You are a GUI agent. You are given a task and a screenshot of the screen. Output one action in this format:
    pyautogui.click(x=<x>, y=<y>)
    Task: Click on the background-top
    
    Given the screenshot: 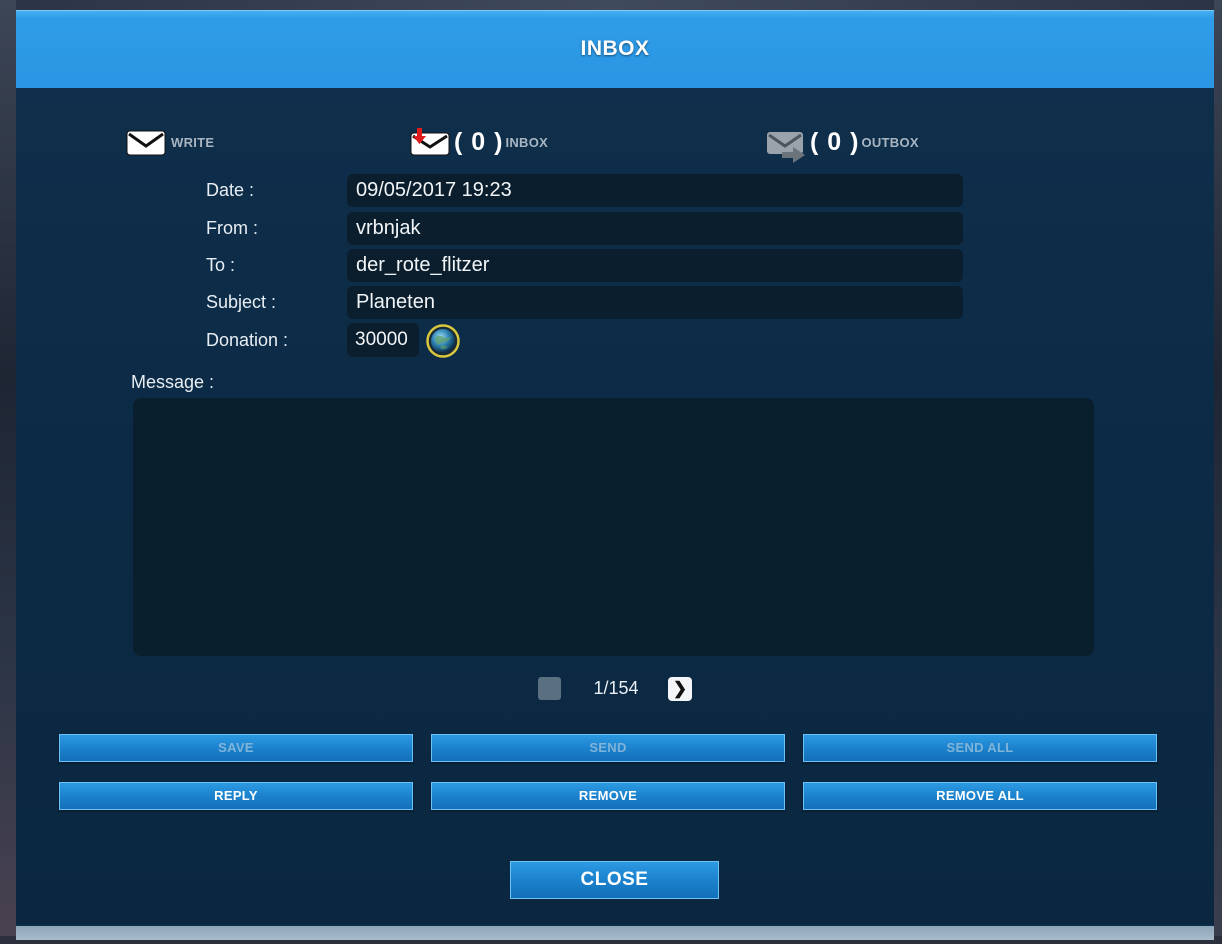 What is the action you would take?
    pyautogui.click(x=611, y=5)
    